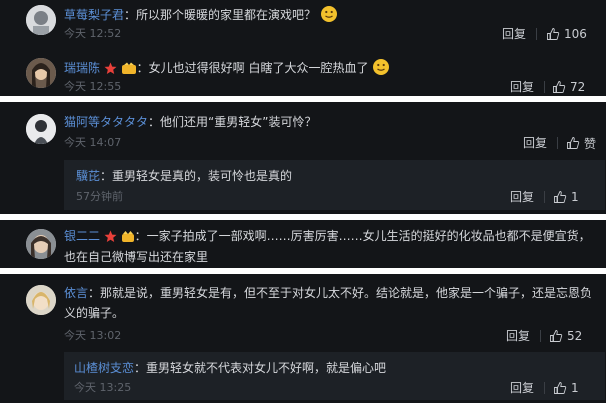  What do you see at coordinates (136, 257) in the screenshot?
I see `comment-text-line2: 也在自己微博写出还在家里` at bounding box center [136, 257].